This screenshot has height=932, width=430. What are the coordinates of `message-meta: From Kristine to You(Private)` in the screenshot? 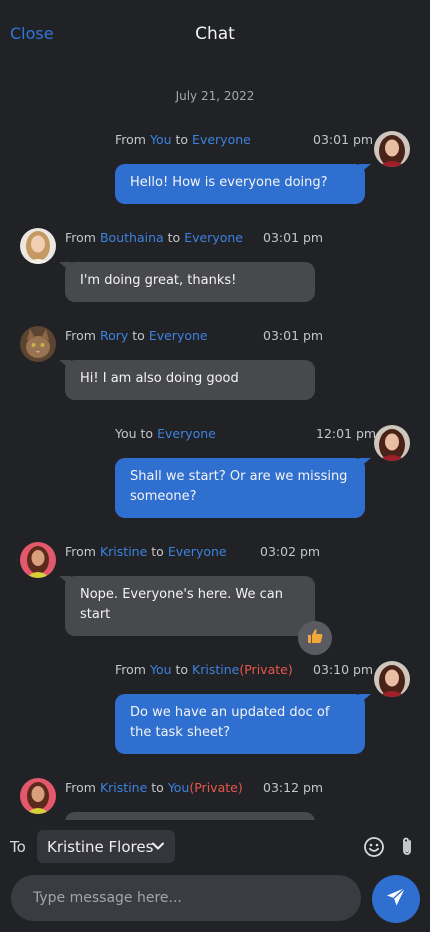 It's located at (154, 787).